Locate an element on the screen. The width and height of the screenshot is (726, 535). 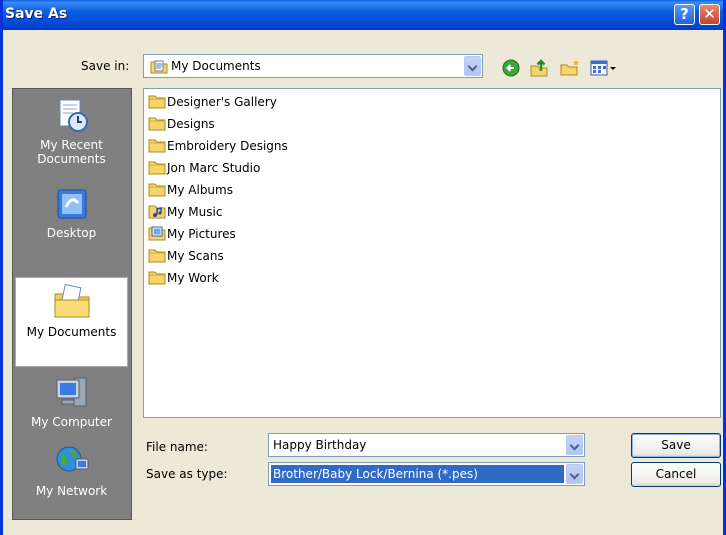
place-label: My Network is located at coordinates (71, 491).